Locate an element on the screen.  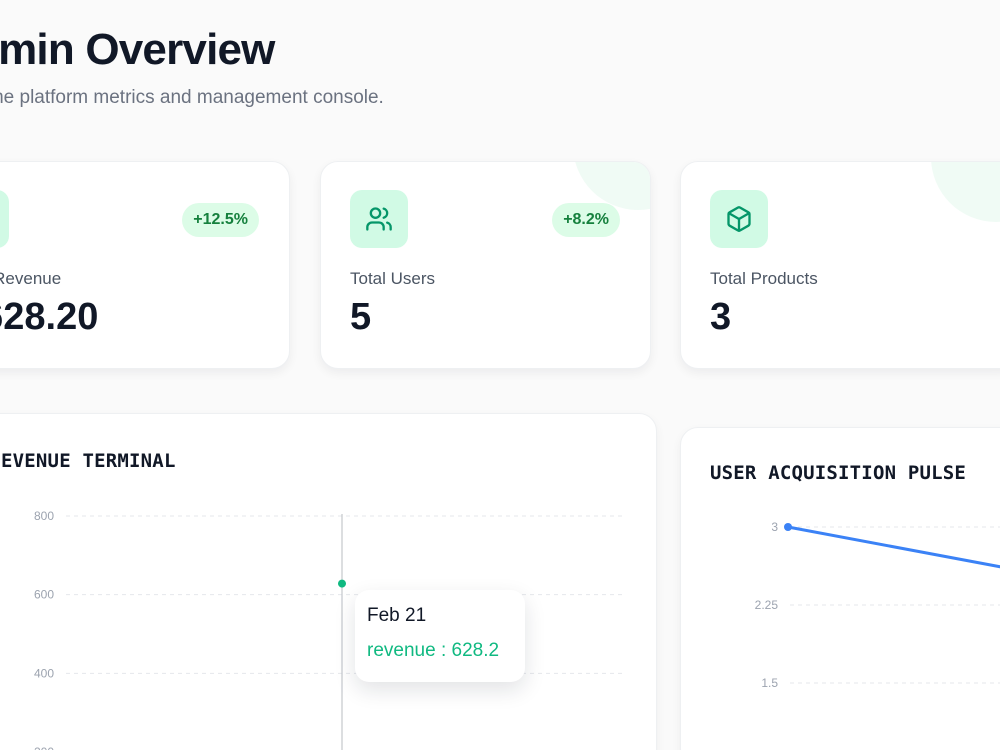
users-chart: 3 2.25 1.5 is located at coordinates (877, 605).